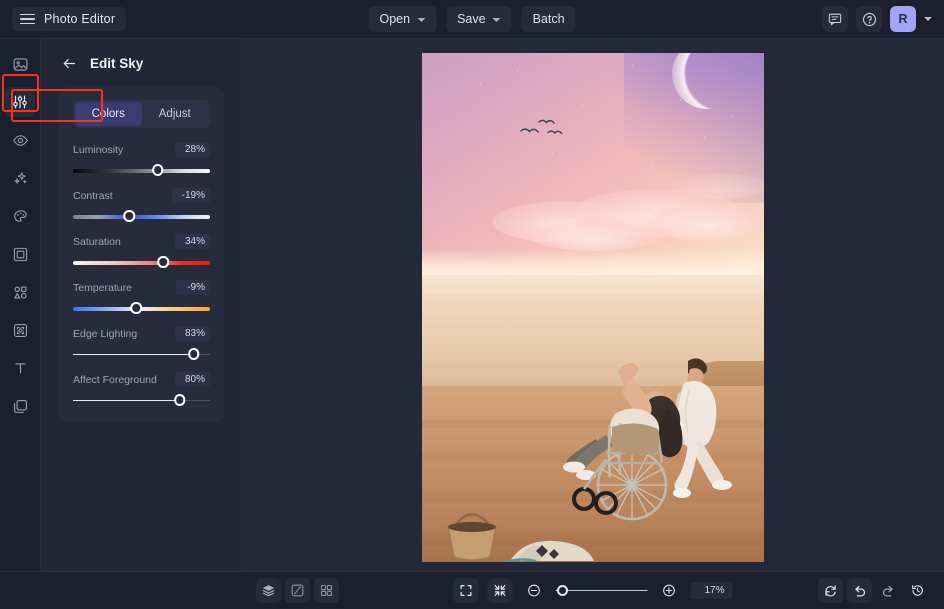 This screenshot has height=609, width=944. What do you see at coordinates (193, 354) in the screenshot?
I see `slider-edge-lighting-handle` at bounding box center [193, 354].